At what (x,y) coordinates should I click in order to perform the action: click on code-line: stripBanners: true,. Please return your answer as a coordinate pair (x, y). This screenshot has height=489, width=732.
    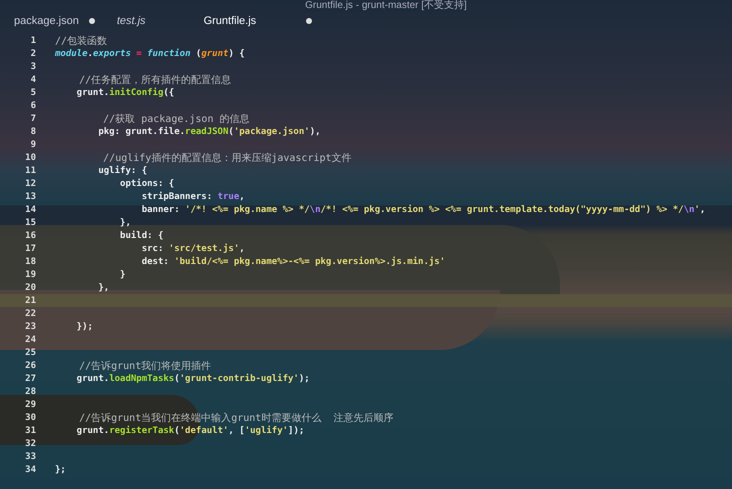
    Looking at the image, I should click on (192, 197).